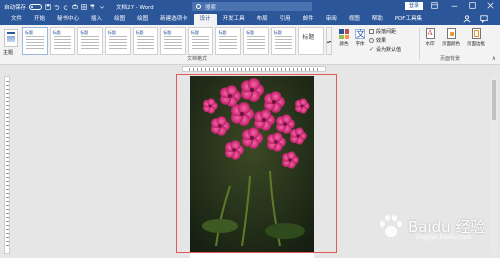  Describe the element at coordinates (39, 19) in the screenshot. I see `tab-1: 开始` at that location.